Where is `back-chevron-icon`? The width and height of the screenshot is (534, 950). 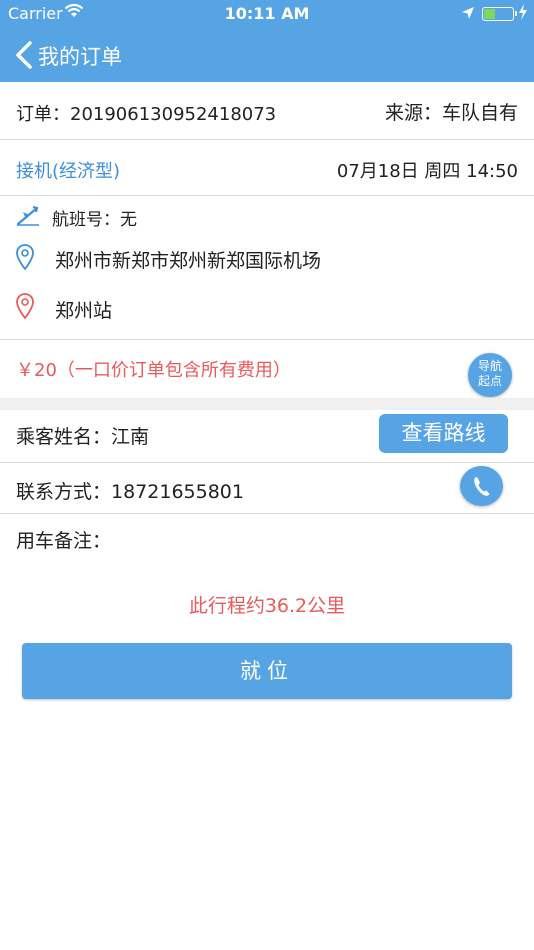 back-chevron-icon is located at coordinates (24, 55).